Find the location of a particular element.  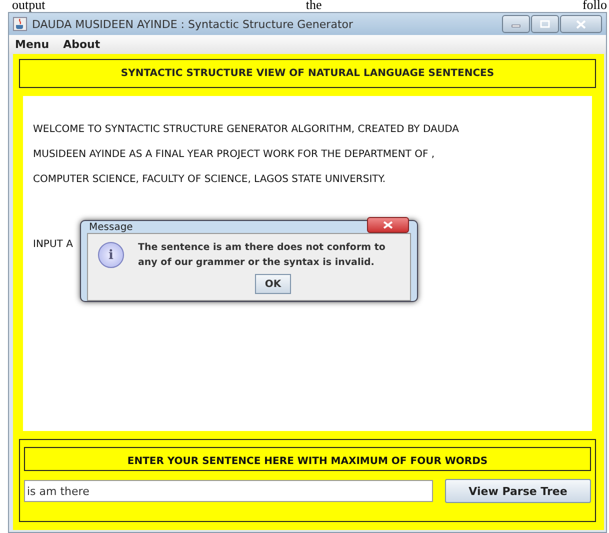

input-label: ENTER YOUR SENTENCE HERE WITH MAXIMUM OF FOUR WORDS is located at coordinates (307, 459).